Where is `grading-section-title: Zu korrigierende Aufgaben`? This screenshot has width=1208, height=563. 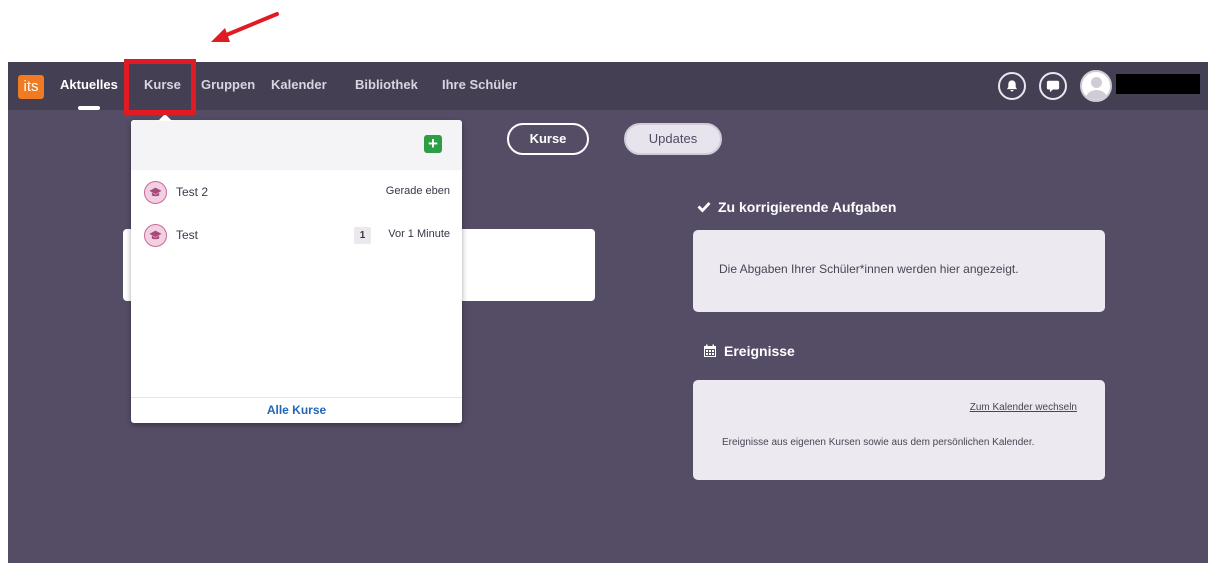 grading-section-title: Zu korrigierende Aufgaben is located at coordinates (796, 207).